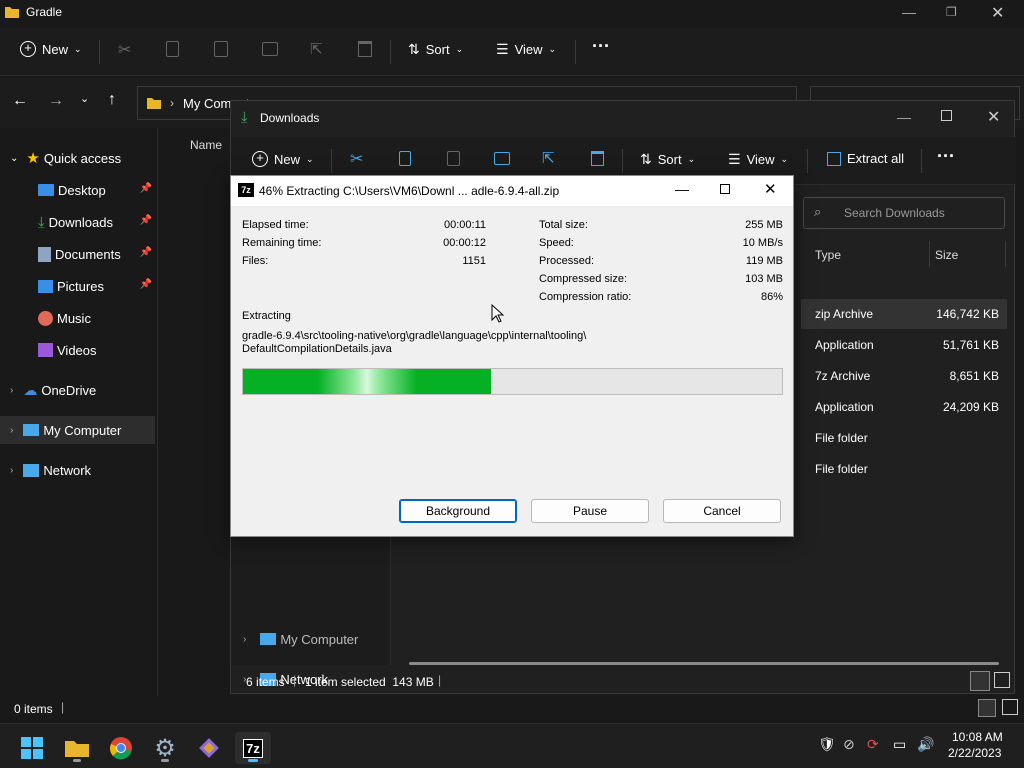 Image resolution: width=1024 pixels, height=768 pixels. Describe the element at coordinates (82, 158) in the screenshot. I see `nav-label: Quick access` at that location.